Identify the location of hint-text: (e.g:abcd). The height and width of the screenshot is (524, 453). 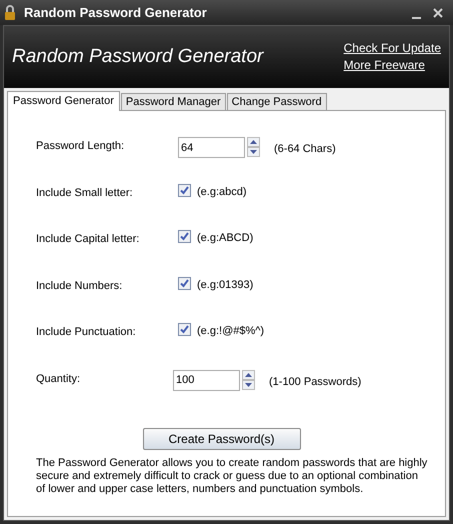
(222, 192).